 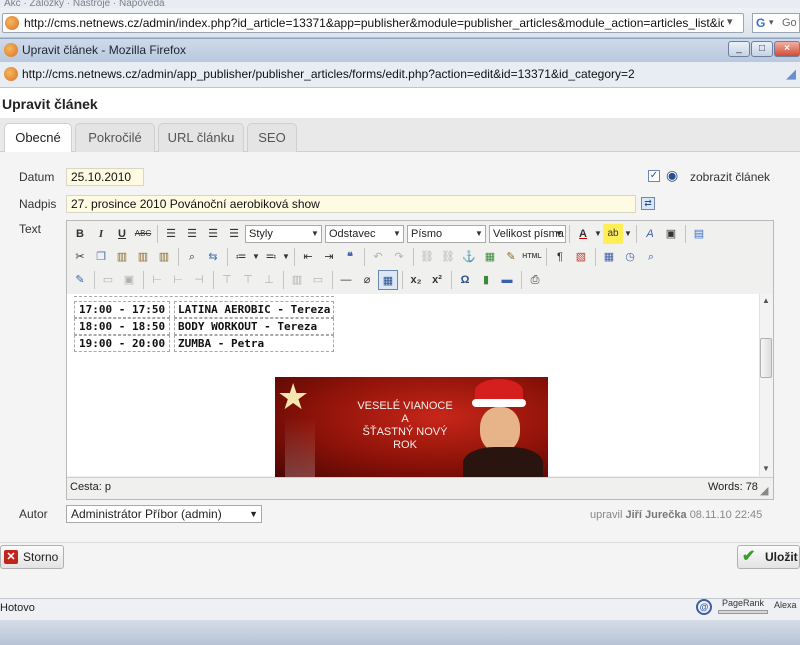 I want to click on find-icon: ⌕, so click(x=192, y=257).